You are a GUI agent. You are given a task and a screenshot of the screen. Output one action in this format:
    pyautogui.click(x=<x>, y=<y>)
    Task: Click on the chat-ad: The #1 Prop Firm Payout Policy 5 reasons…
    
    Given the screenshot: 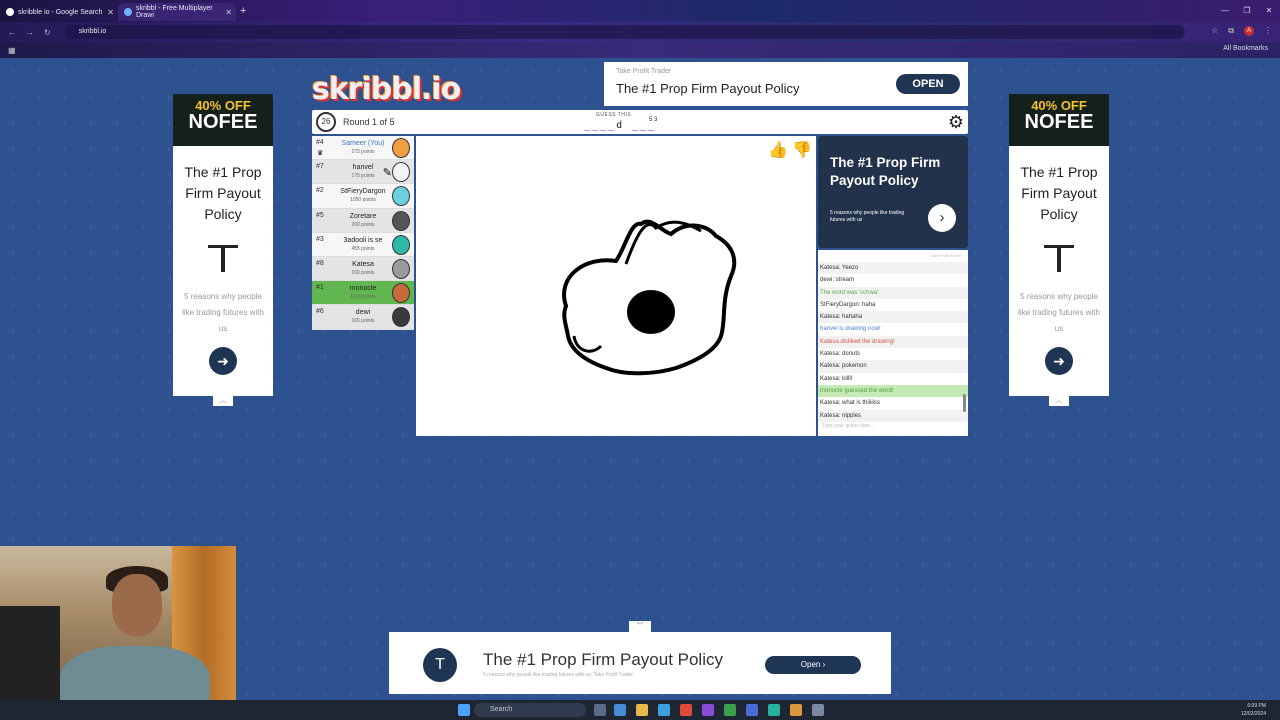 What is the action you would take?
    pyautogui.click(x=893, y=192)
    